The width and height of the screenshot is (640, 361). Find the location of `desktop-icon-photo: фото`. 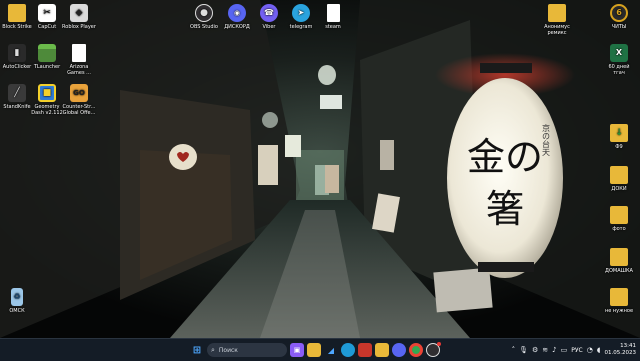

desktop-icon-photo: фото is located at coordinates (619, 219).